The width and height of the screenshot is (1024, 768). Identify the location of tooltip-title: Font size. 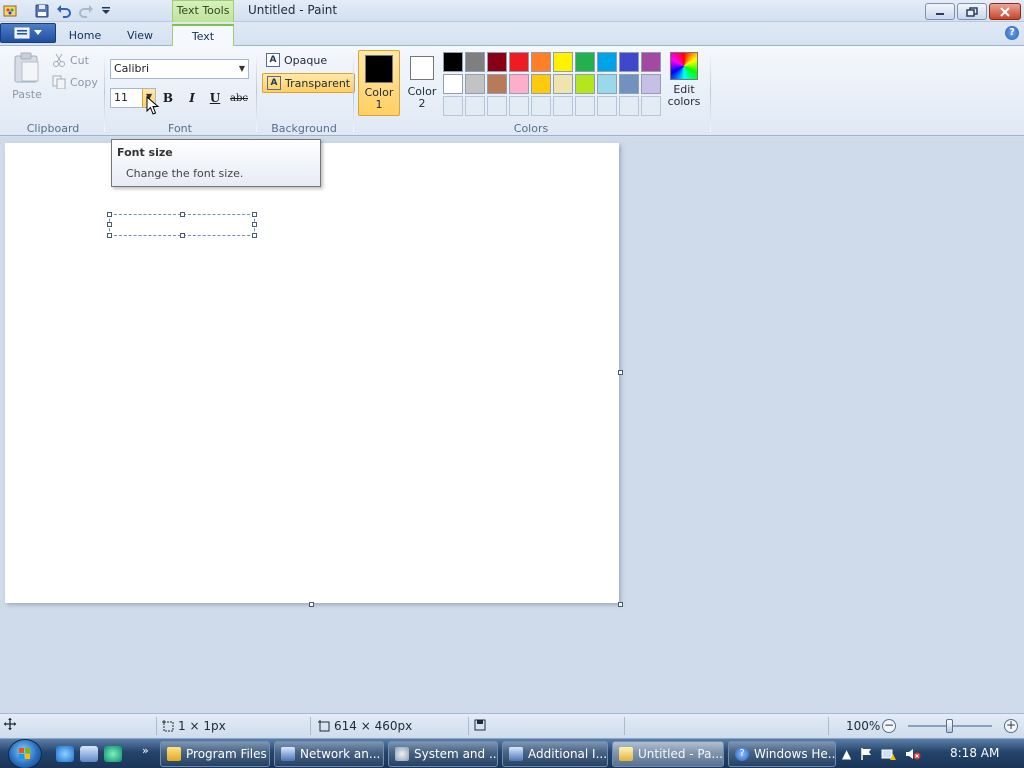
(145, 152).